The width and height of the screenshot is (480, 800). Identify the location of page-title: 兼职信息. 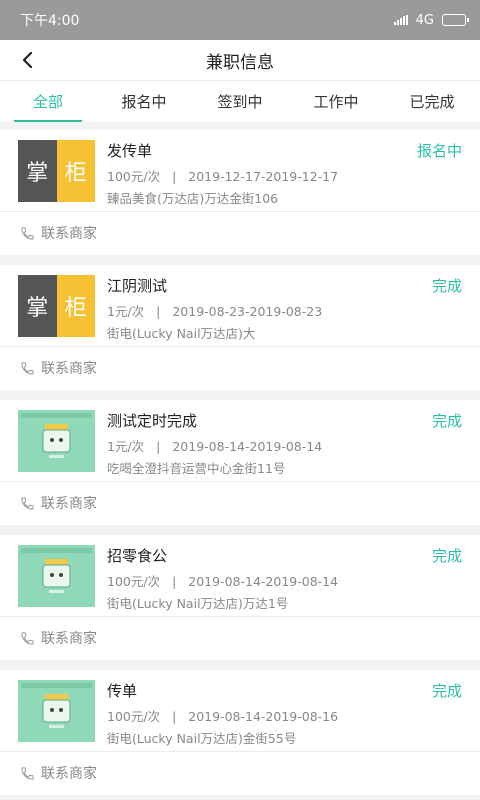
(240, 62).